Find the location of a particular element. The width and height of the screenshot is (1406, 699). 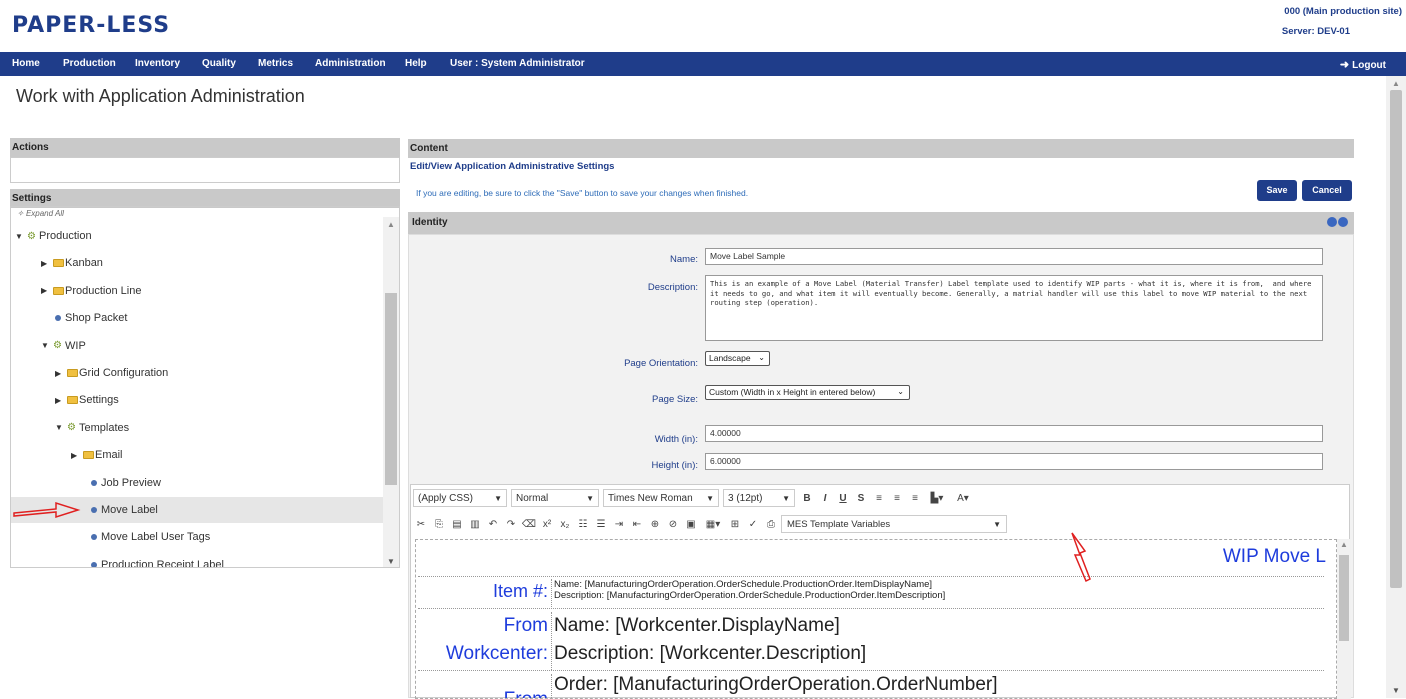

undo-icon: ↶ is located at coordinates (493, 524).